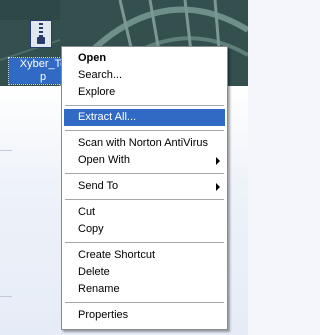  Describe the element at coordinates (144, 315) in the screenshot. I see `menu-item-properties: Properties` at that location.